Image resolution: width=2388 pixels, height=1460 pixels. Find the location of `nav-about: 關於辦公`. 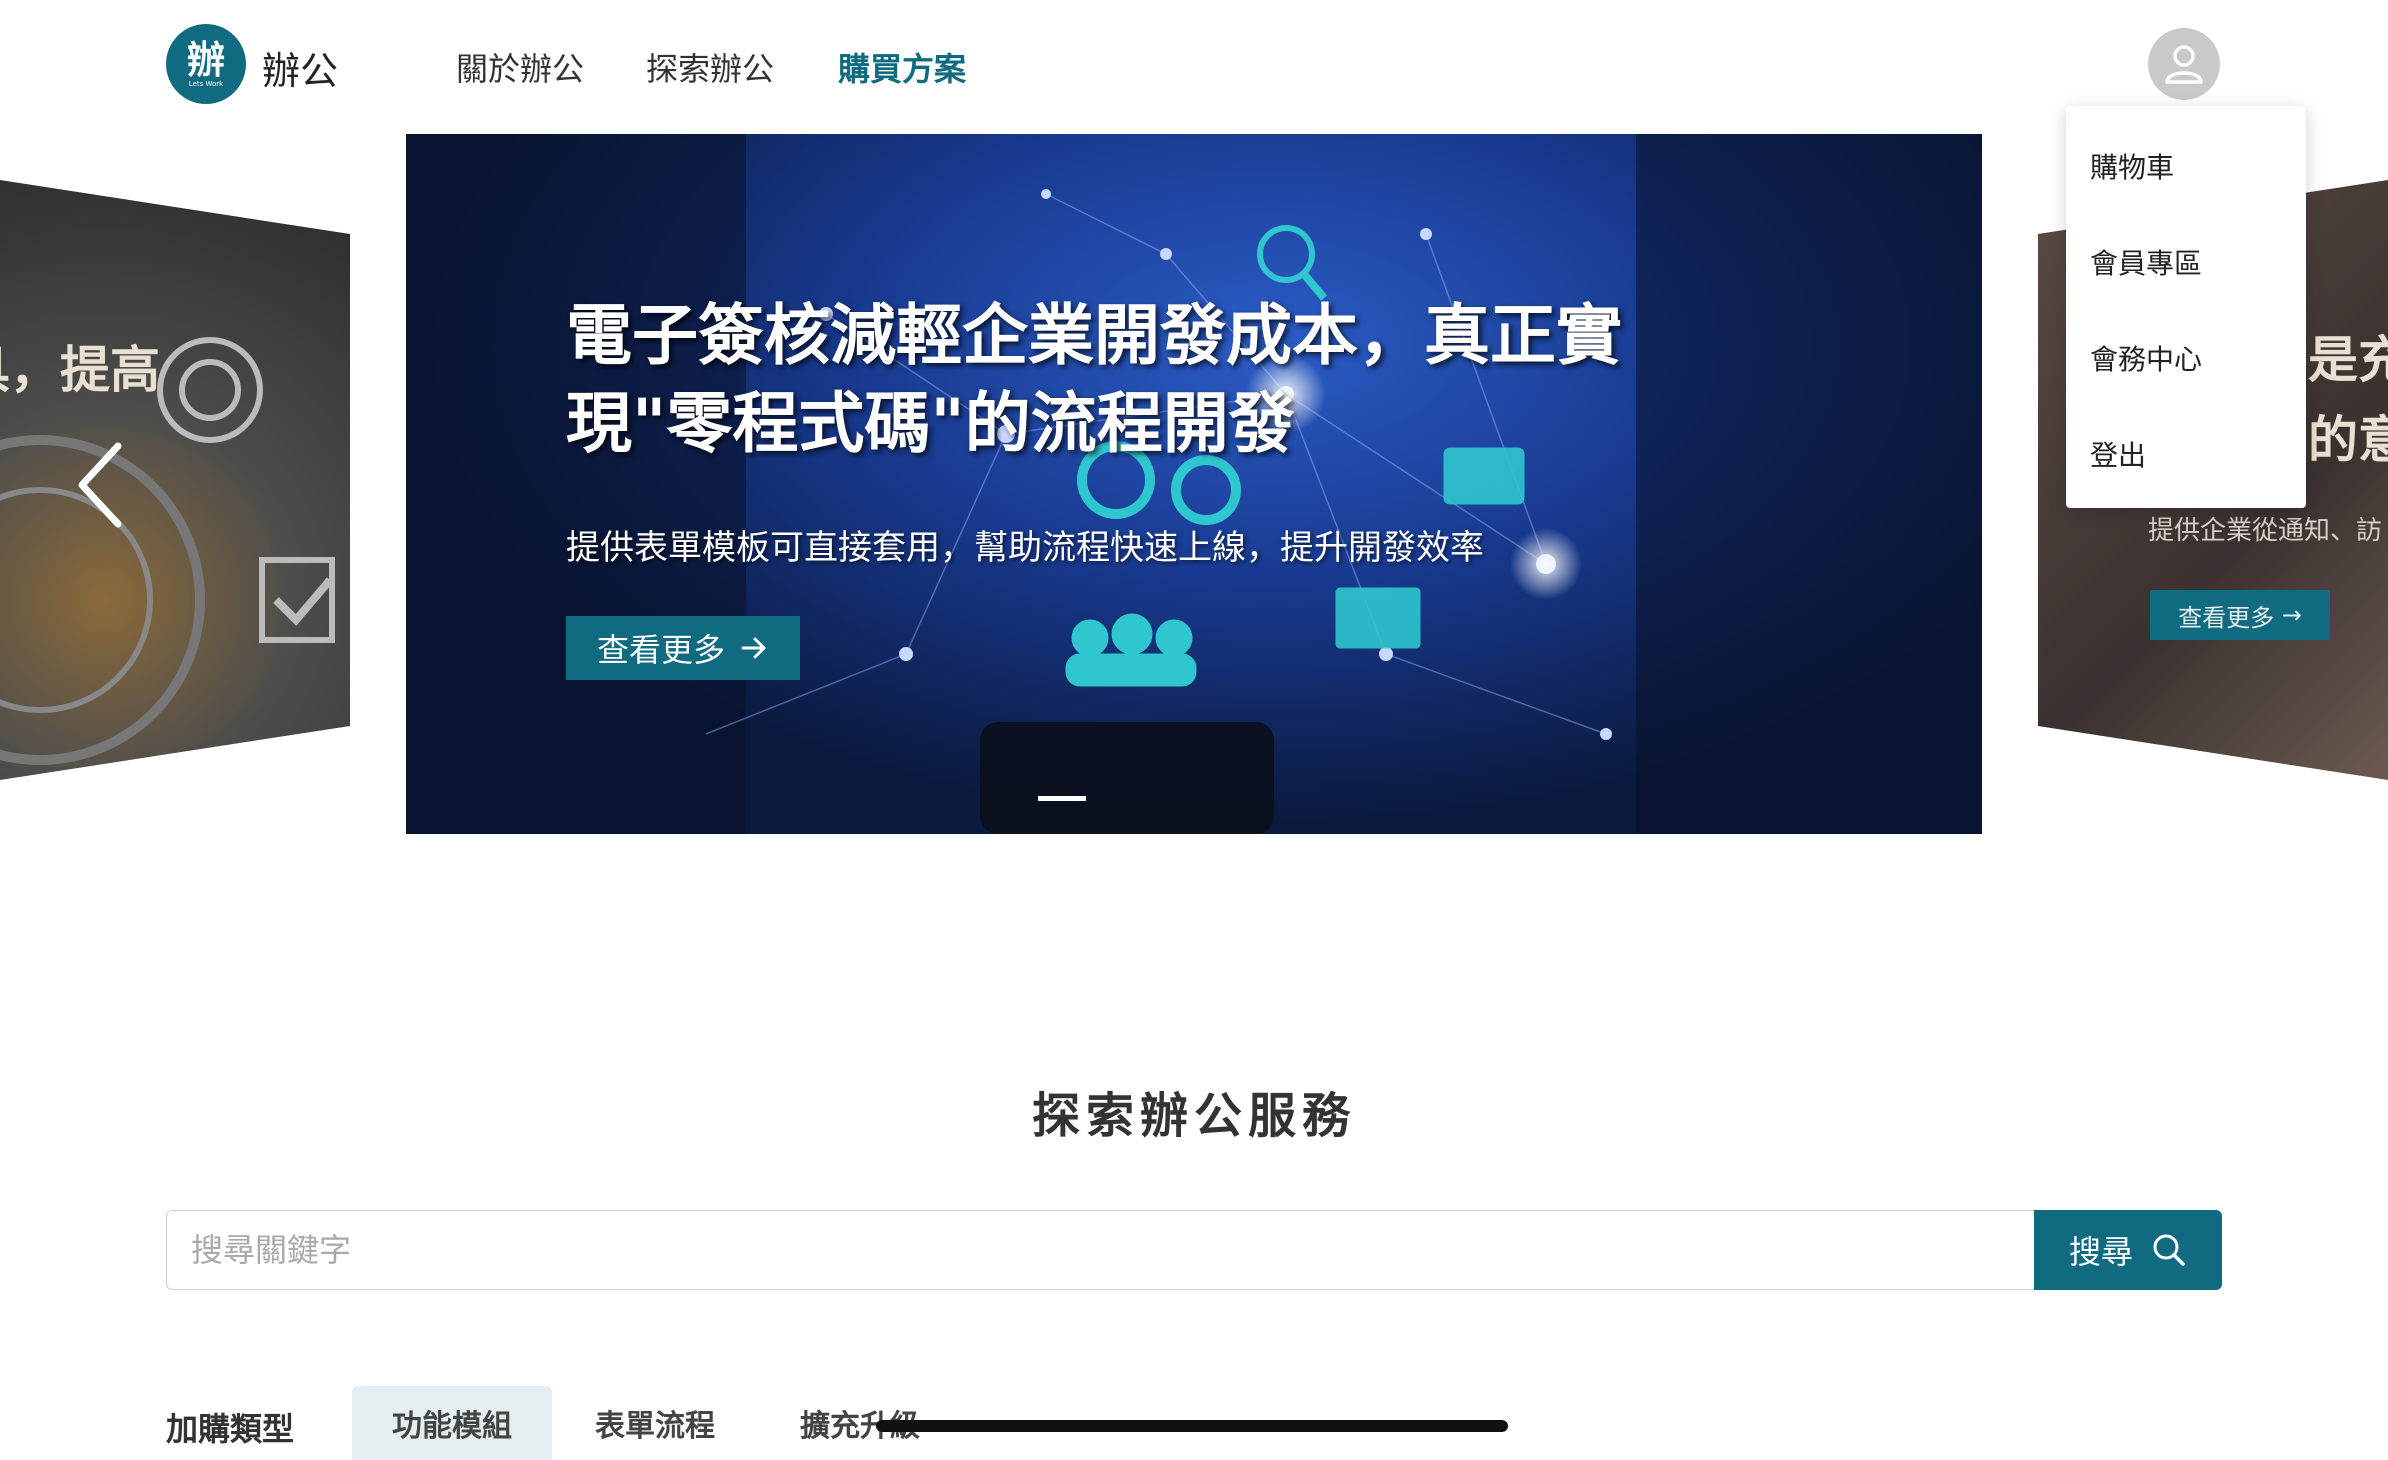

nav-about: 關於辦公 is located at coordinates (520, 67).